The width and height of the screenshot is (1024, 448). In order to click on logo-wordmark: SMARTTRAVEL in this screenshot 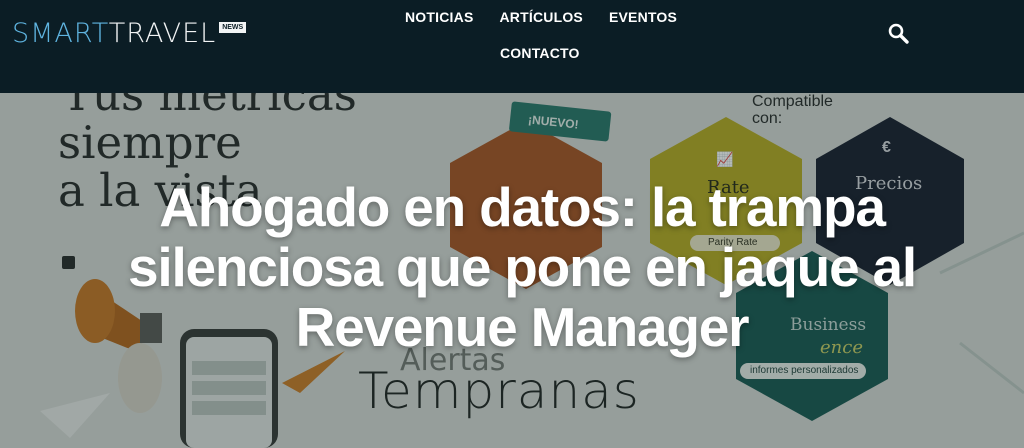, I will do `click(114, 34)`.